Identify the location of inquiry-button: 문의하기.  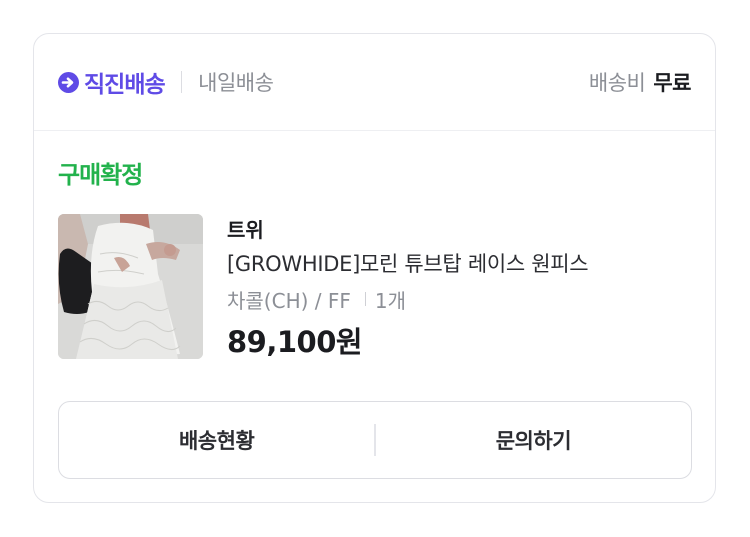
(533, 440).